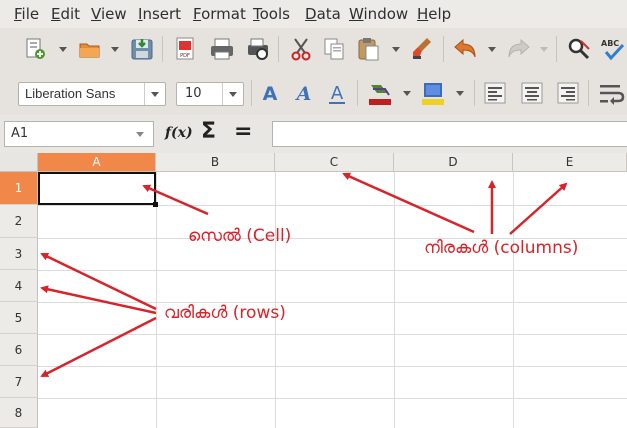 This screenshot has height=428, width=627. What do you see at coordinates (538, 208) in the screenshot?
I see `column-e-arrow` at bounding box center [538, 208].